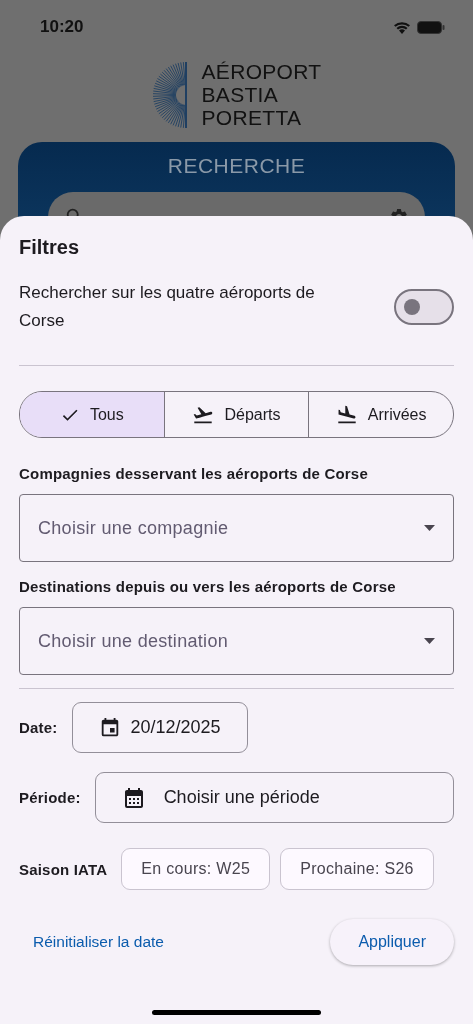  I want to click on period-button: Choisir une période, so click(274, 797).